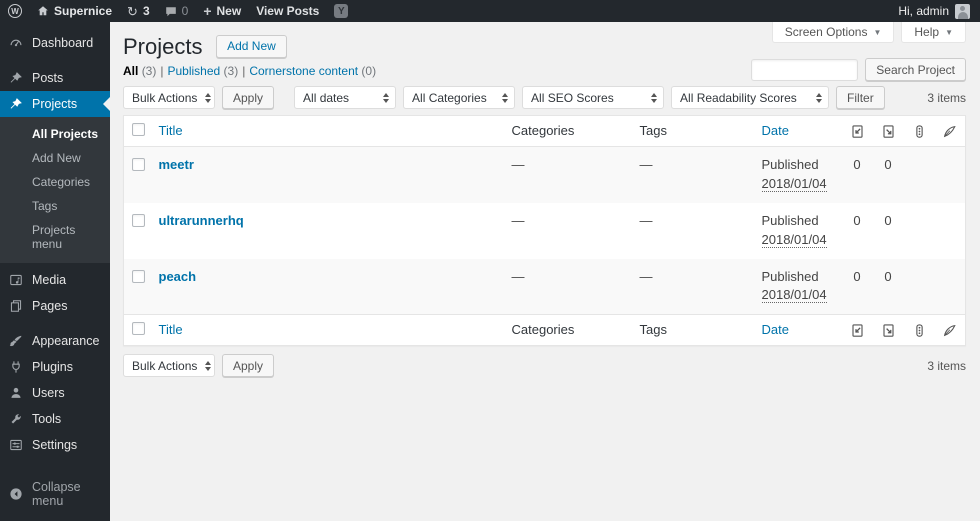 The image size is (980, 521). I want to click on project-title-link: meetr, so click(176, 164).